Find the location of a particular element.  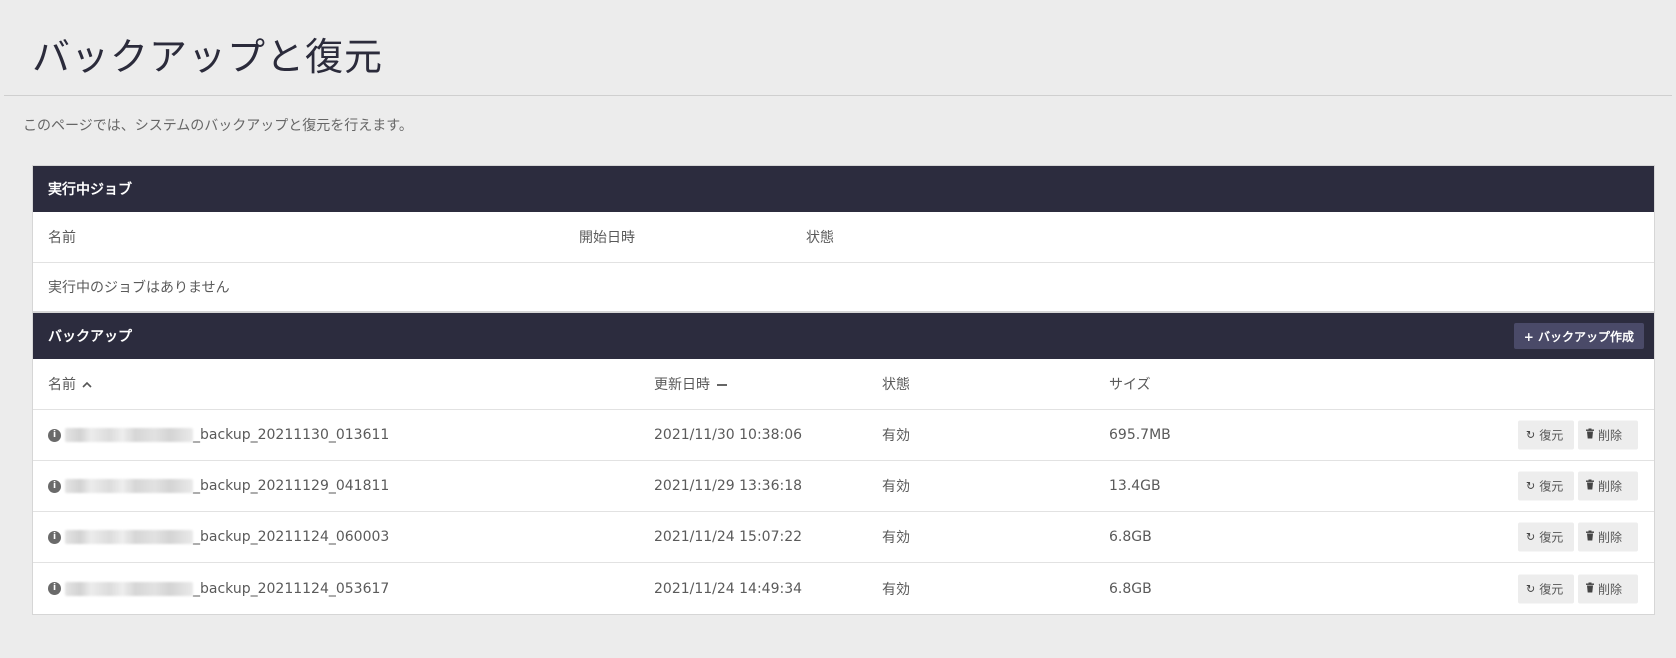

backup-name: _backup_20211130_013611 is located at coordinates (291, 435).